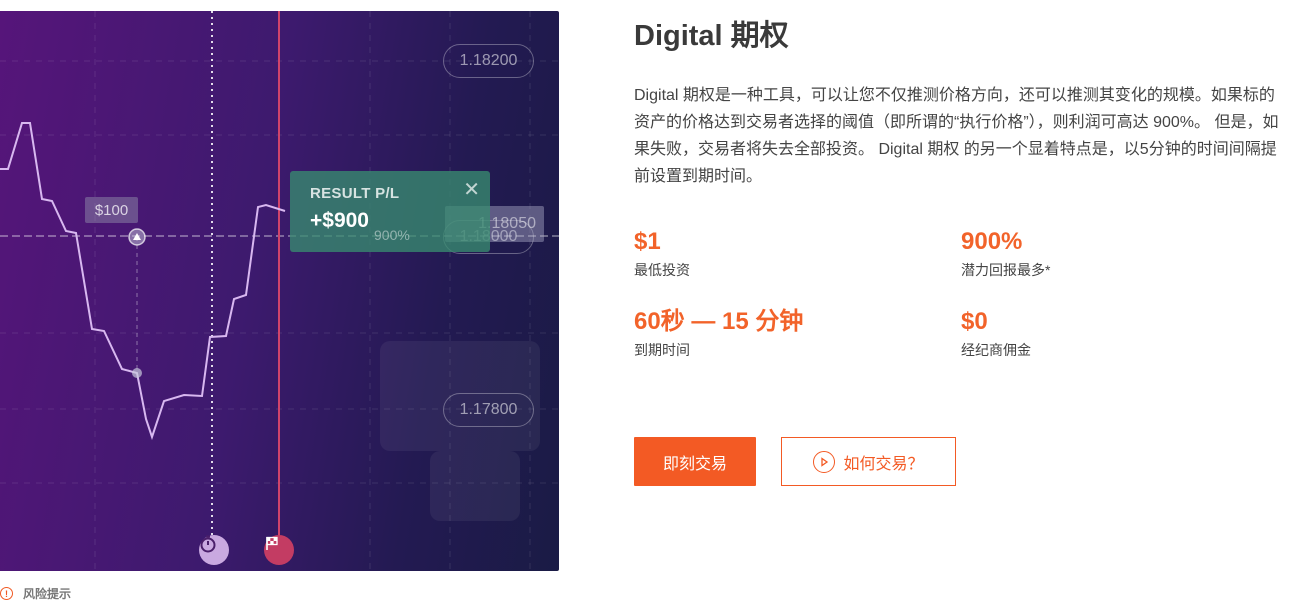  I want to click on stat-value: $1, so click(647, 241).